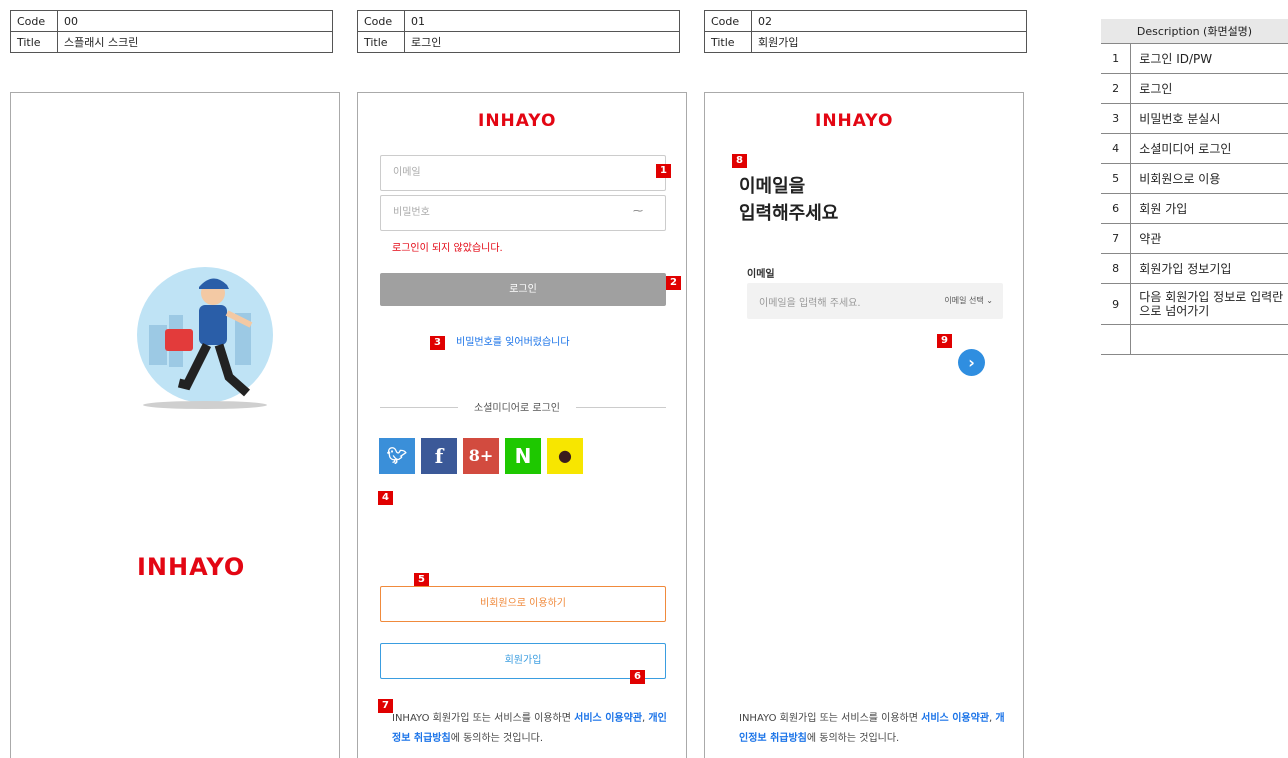  I want to click on password-field: 비밀번호, so click(523, 213).